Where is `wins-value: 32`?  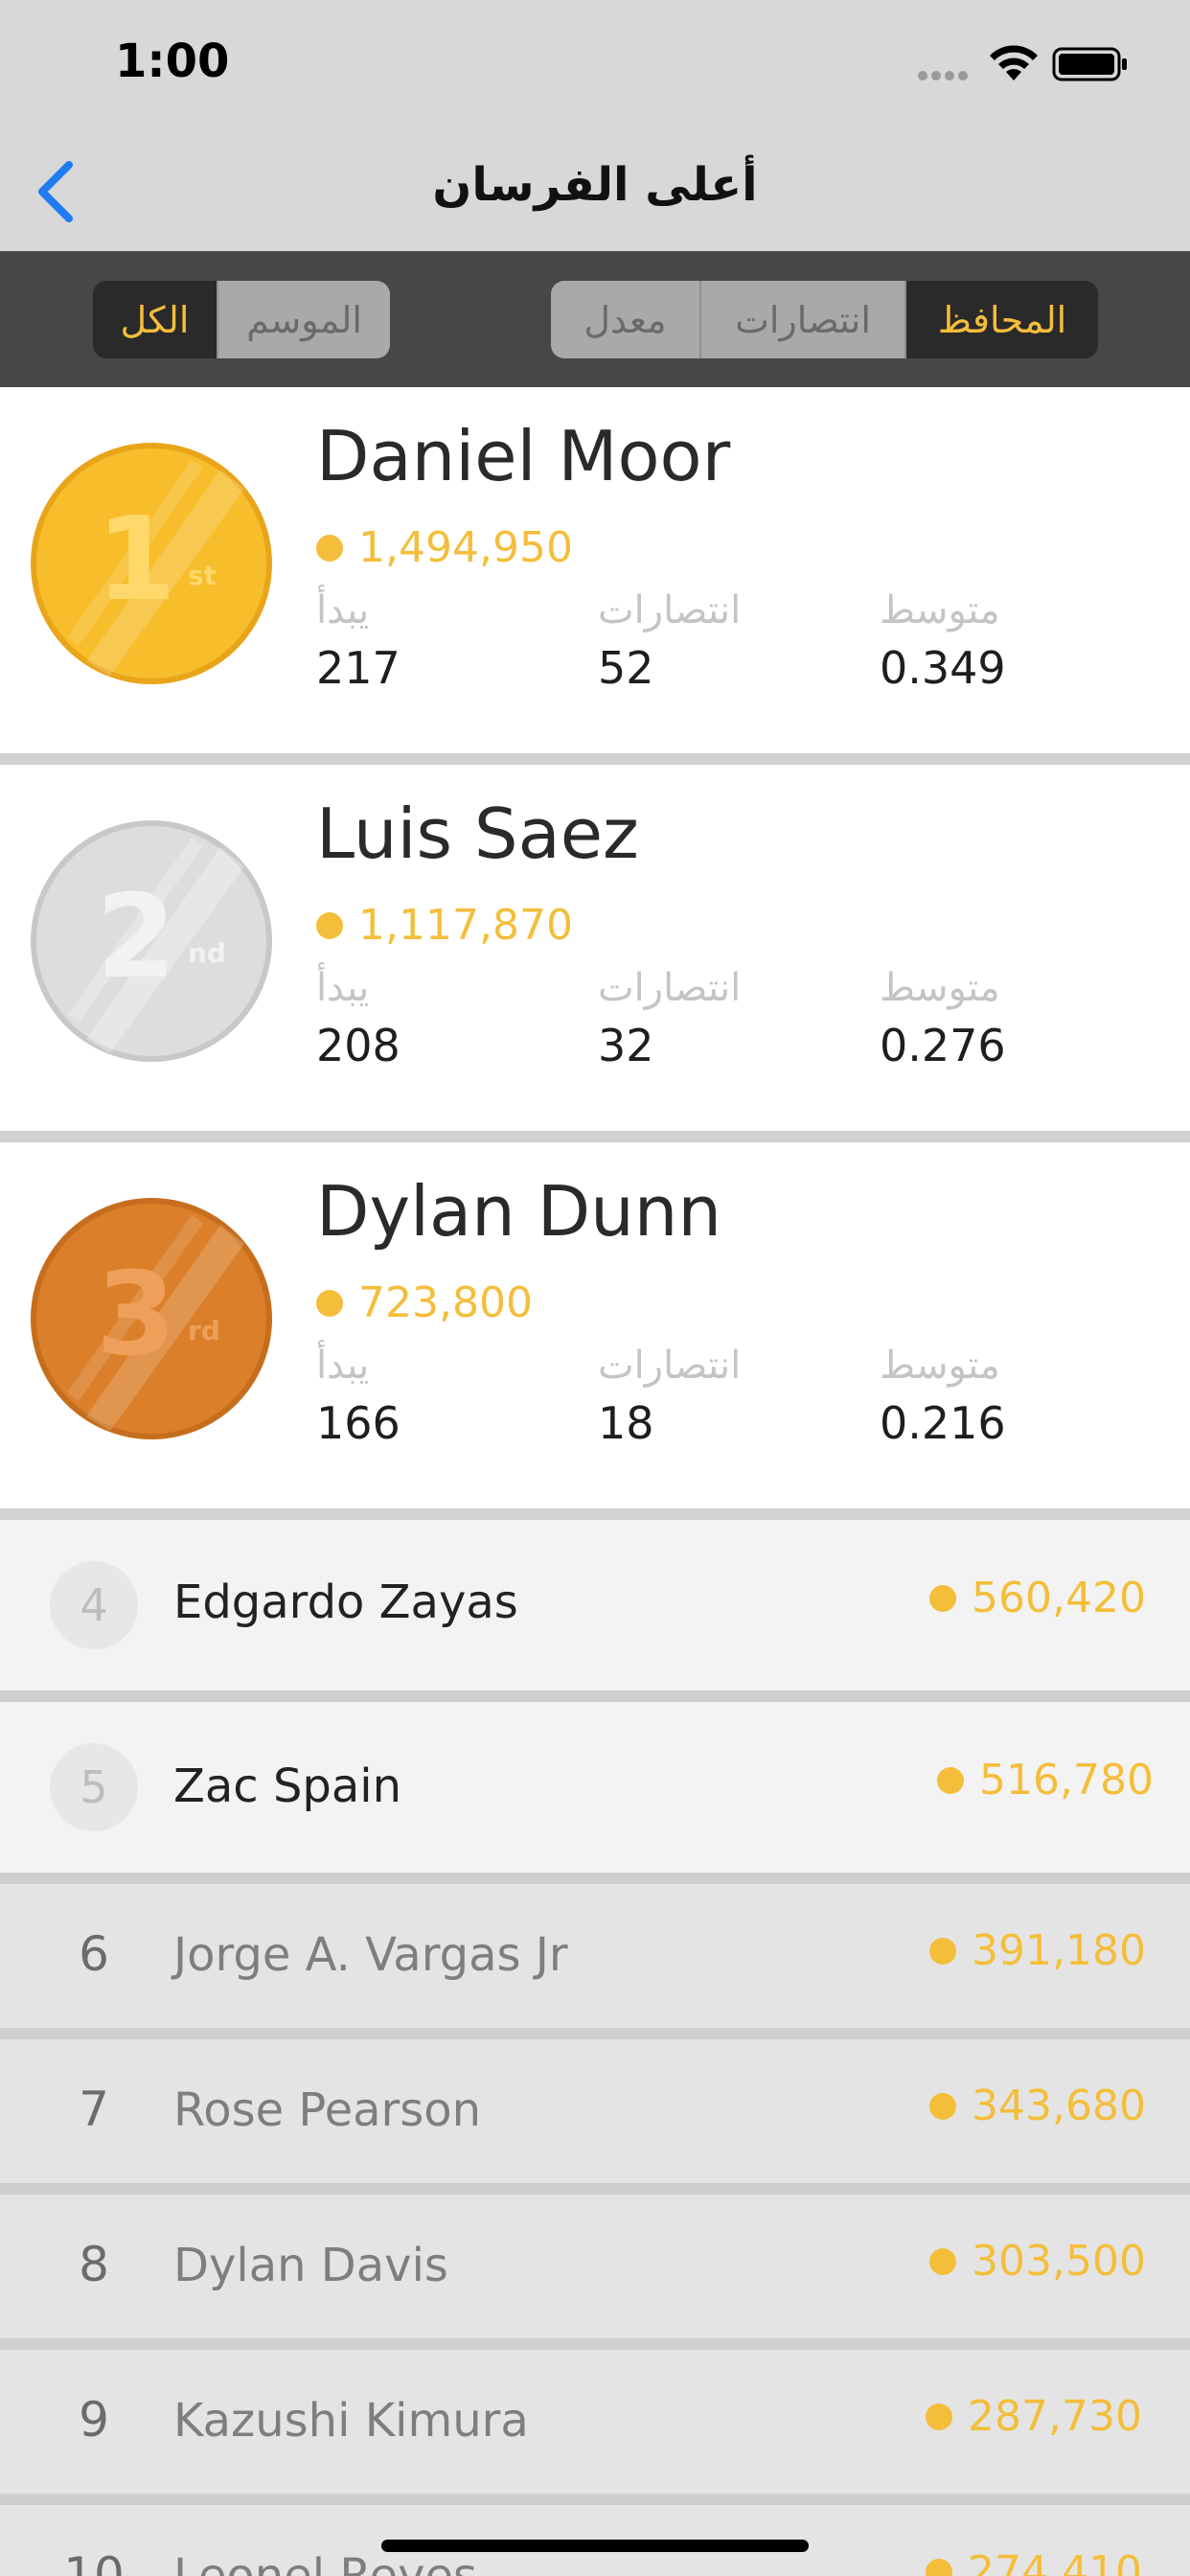
wins-value: 32 is located at coordinates (626, 1045).